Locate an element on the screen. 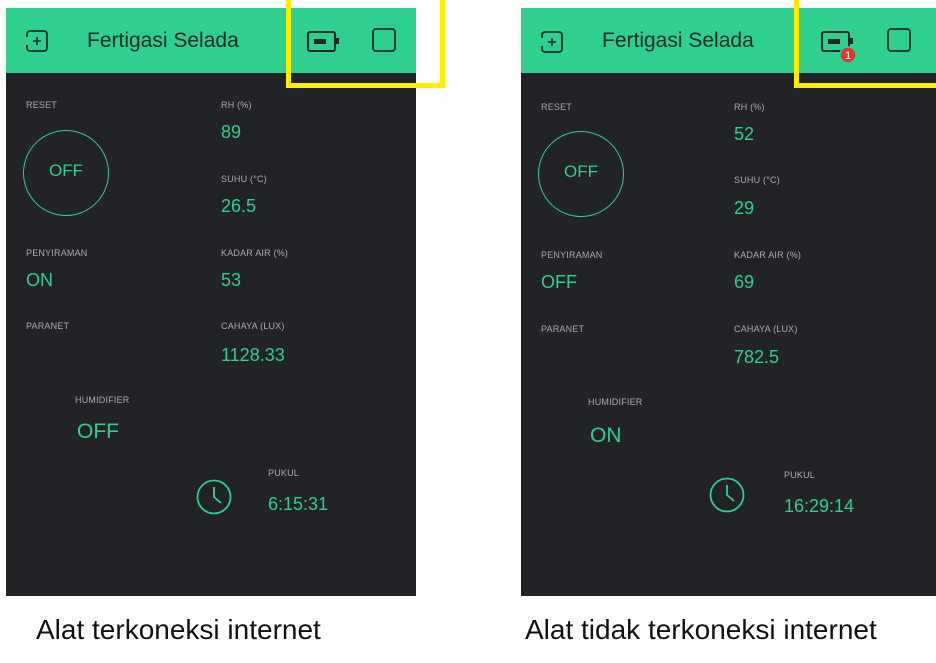 This screenshot has height=663, width=936. pukul-value: 6:15:31 is located at coordinates (298, 504).